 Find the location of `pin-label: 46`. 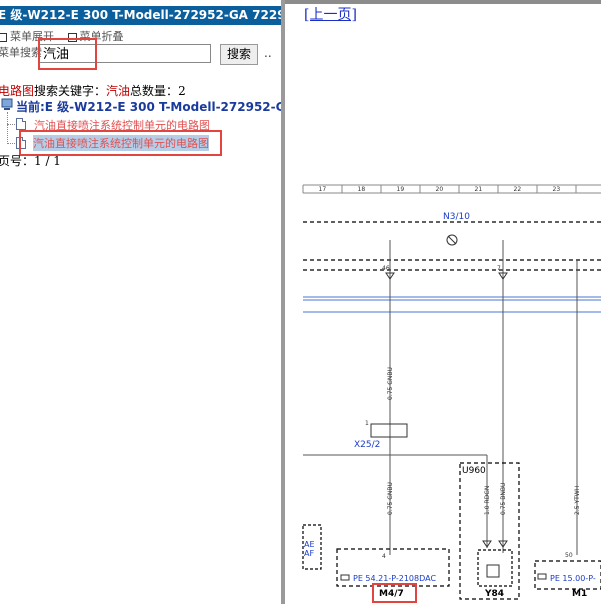

pin-label: 46 is located at coordinates (386, 268).